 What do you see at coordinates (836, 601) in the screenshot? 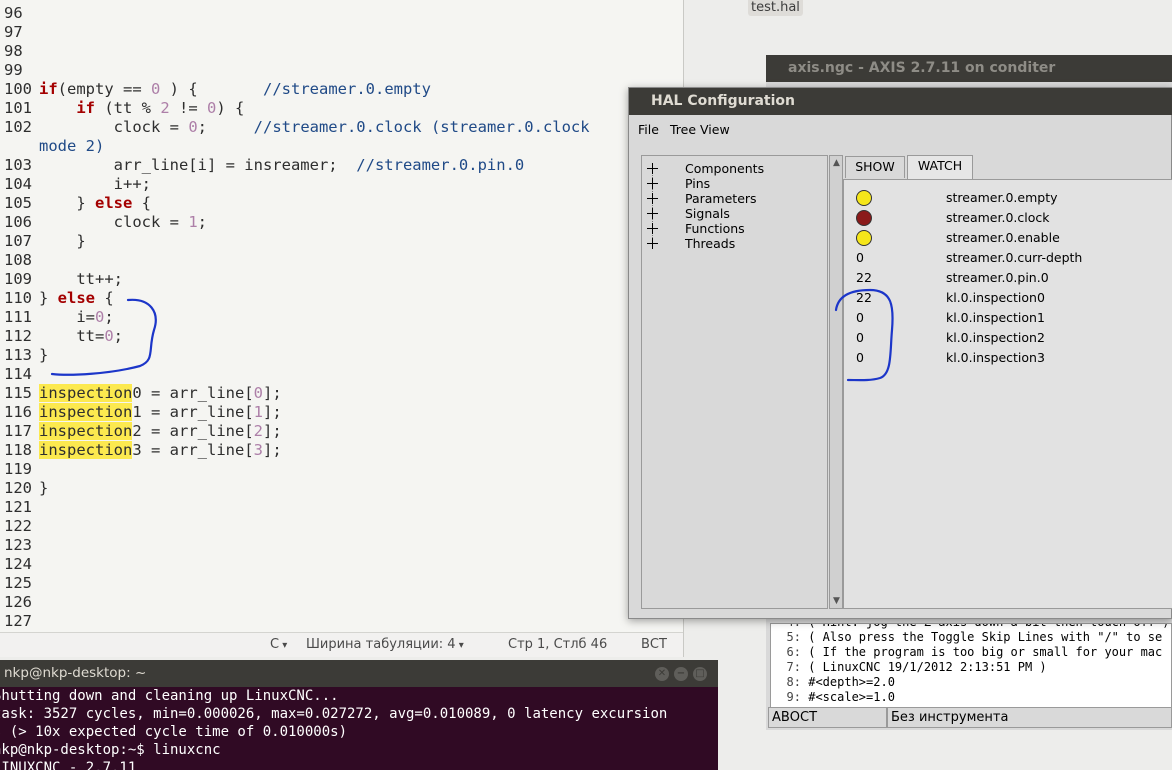
I see `scroll-down-icon: ▼` at bounding box center [836, 601].